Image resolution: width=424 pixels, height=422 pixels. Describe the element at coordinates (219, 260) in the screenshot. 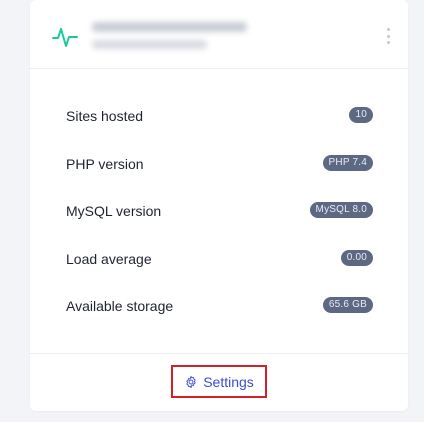

I see `stat-row-load-average: Load average 0.00` at that location.